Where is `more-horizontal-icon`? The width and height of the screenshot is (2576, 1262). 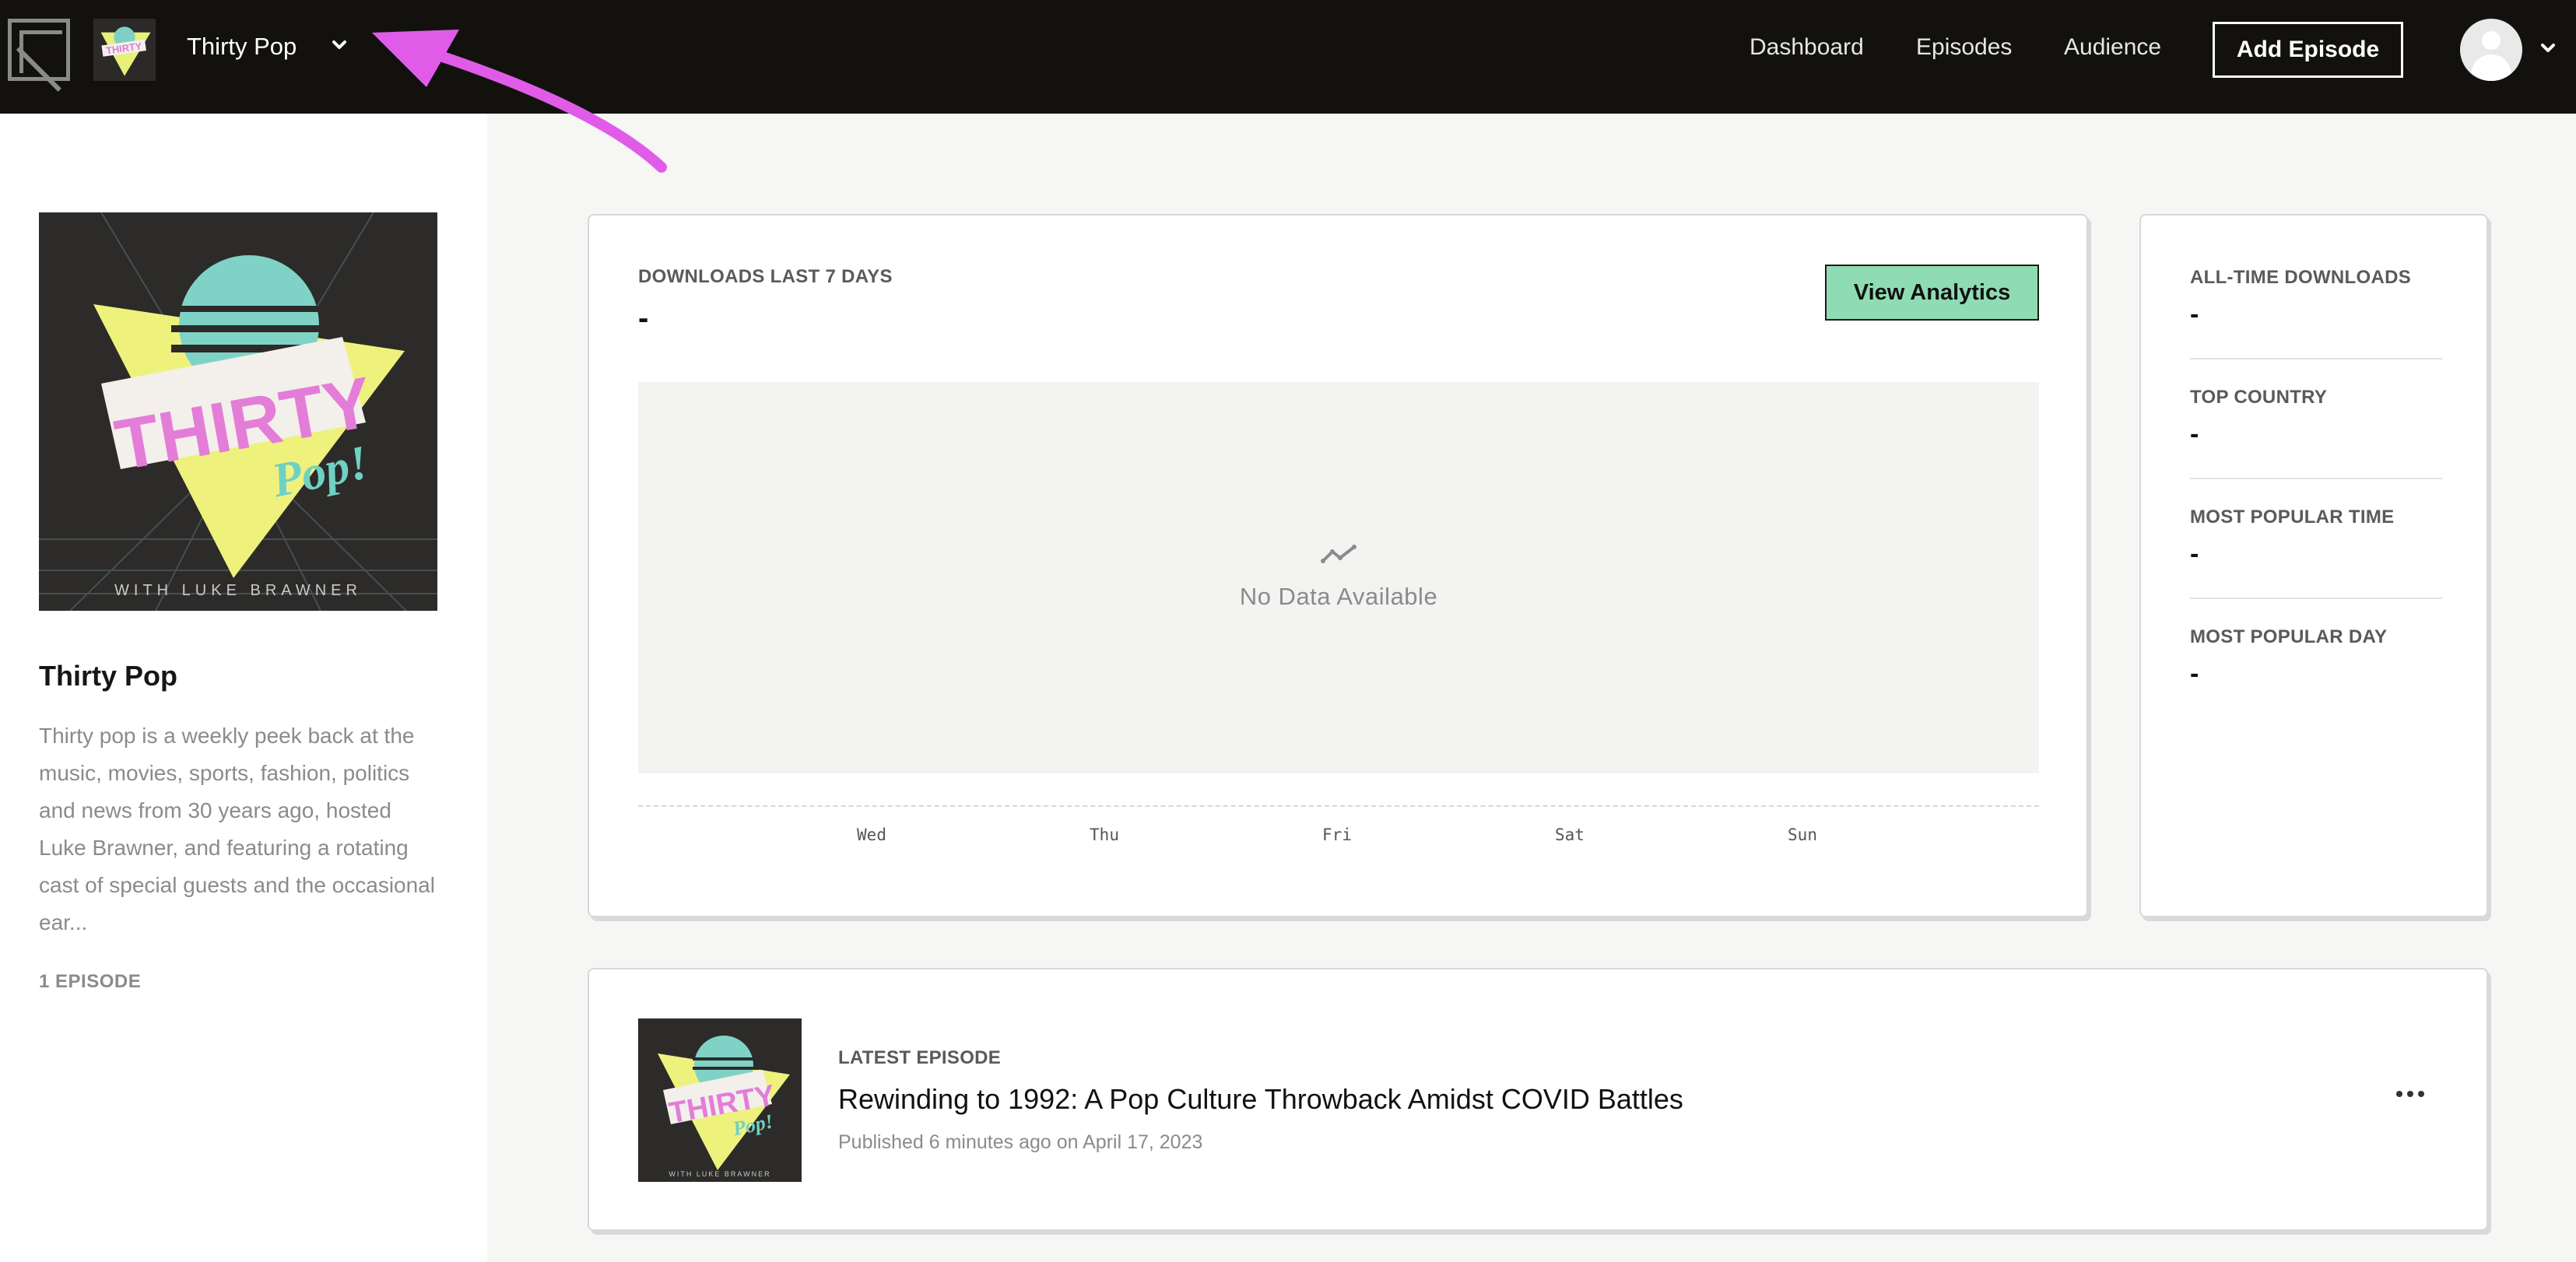 more-horizontal-icon is located at coordinates (2411, 1094).